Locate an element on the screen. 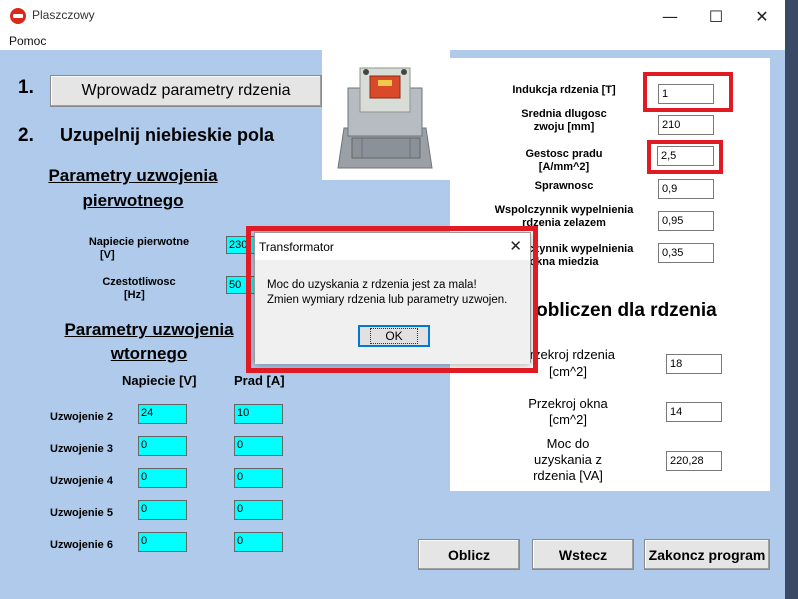 The height and width of the screenshot is (599, 798). winding-4-current-input: 0 is located at coordinates (258, 478).